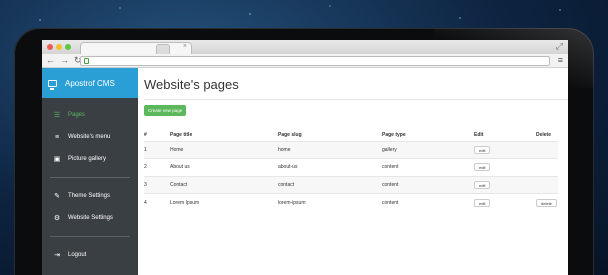  What do you see at coordinates (77, 255) in the screenshot?
I see `sidebar-item-label: Logout` at bounding box center [77, 255].